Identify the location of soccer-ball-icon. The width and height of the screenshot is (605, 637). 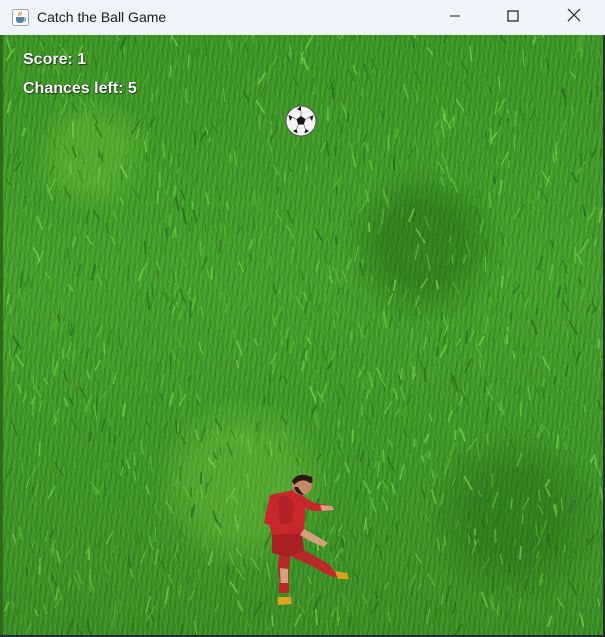
(301, 121).